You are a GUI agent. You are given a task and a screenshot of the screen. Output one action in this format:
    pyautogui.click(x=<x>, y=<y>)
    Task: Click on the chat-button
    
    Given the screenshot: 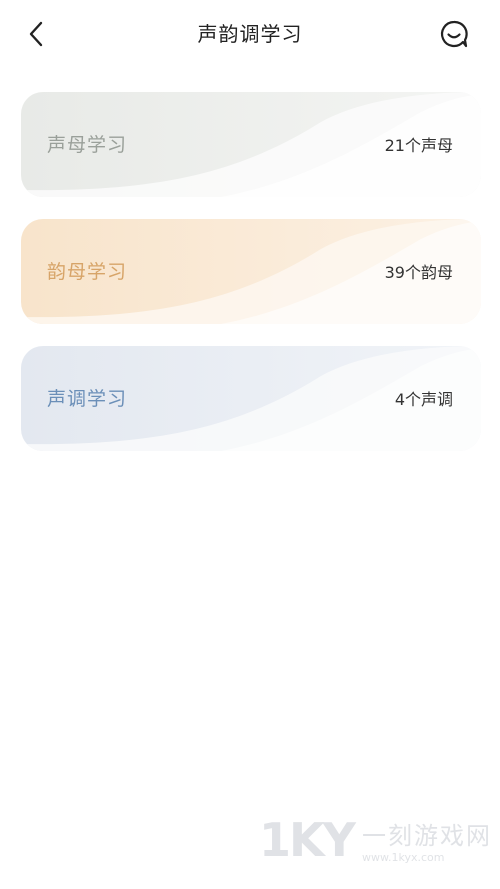 What is the action you would take?
    pyautogui.click(x=454, y=34)
    